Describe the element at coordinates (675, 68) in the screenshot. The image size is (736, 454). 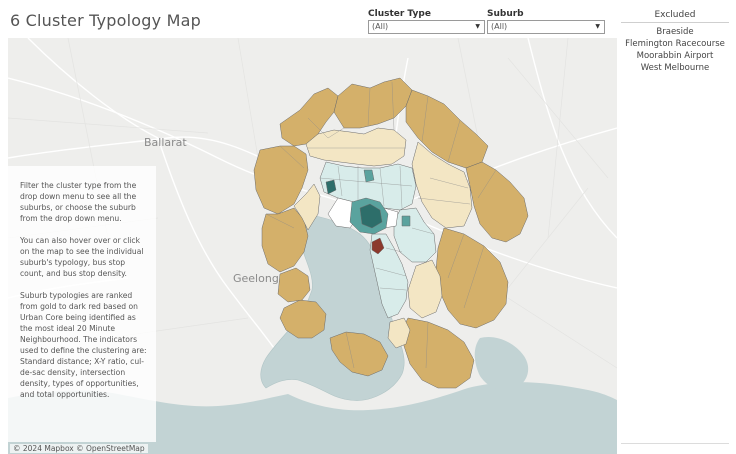
I see `excluded-item: West Melbourne` at that location.